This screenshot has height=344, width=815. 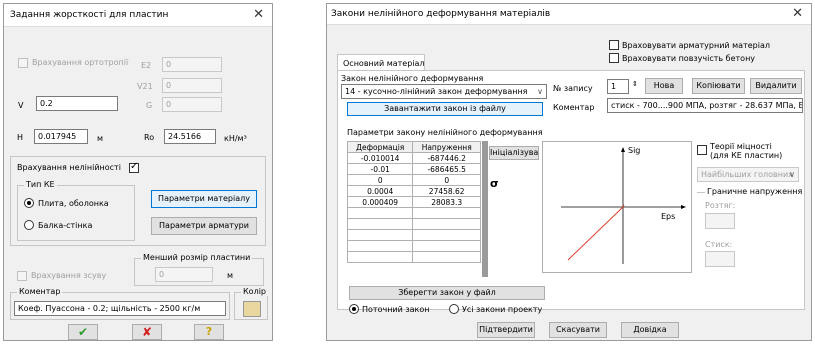 What do you see at coordinates (485, 209) in the screenshot?
I see `table-scrollbar` at bounding box center [485, 209].